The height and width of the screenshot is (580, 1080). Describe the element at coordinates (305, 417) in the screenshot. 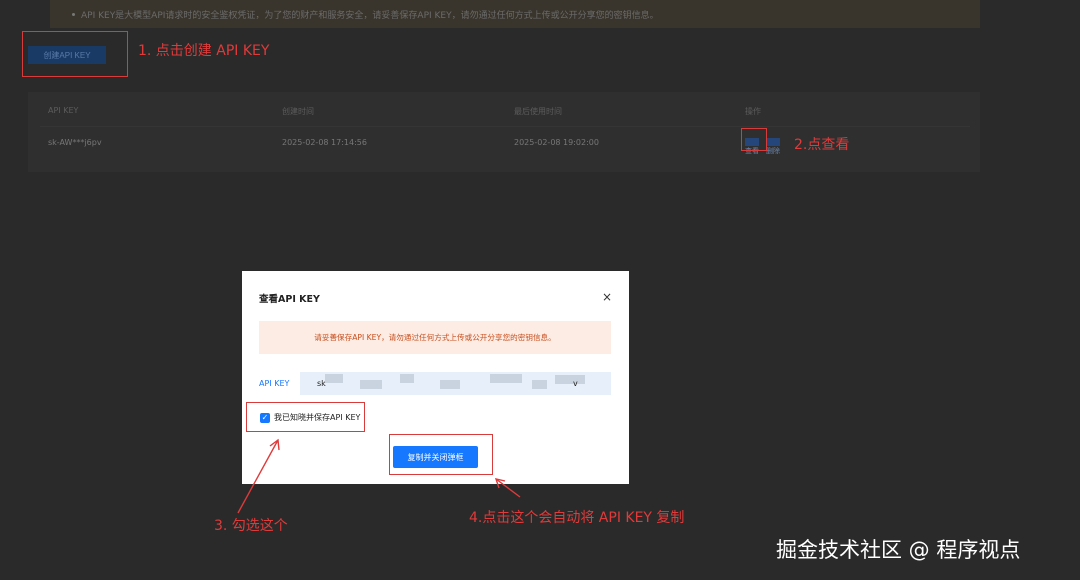

I see `annotation-box-acknowledge` at that location.